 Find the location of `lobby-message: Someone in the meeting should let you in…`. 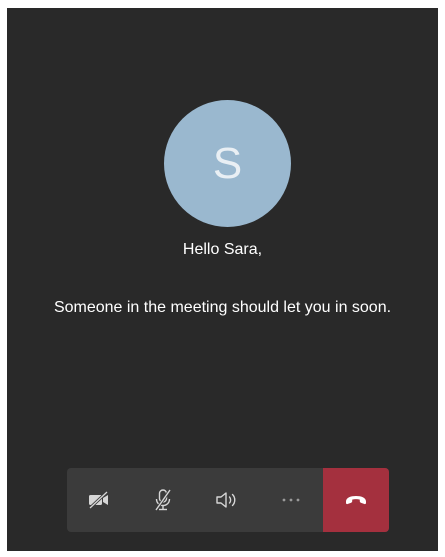

lobby-message: Someone in the meeting should let you in… is located at coordinates (222, 307).